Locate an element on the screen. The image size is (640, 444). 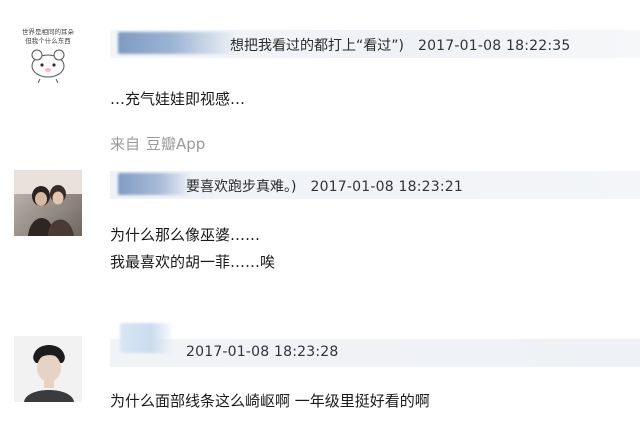
reply-quote-row: 要喜欢跑步真难。) 2017-01-08 18:23:21 is located at coordinates (324, 186).